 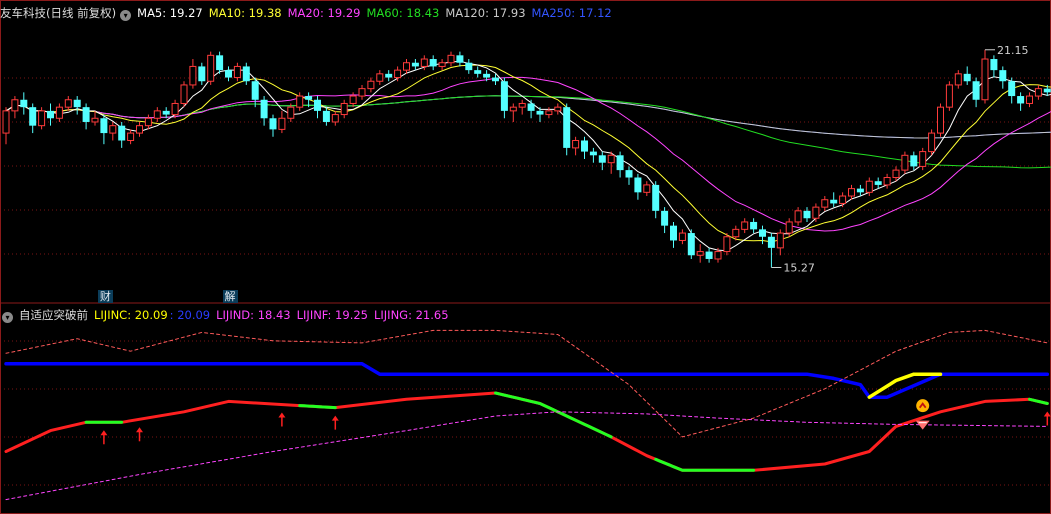 What do you see at coordinates (230, 296) in the screenshot?
I see `unlock-tag: 解` at bounding box center [230, 296].